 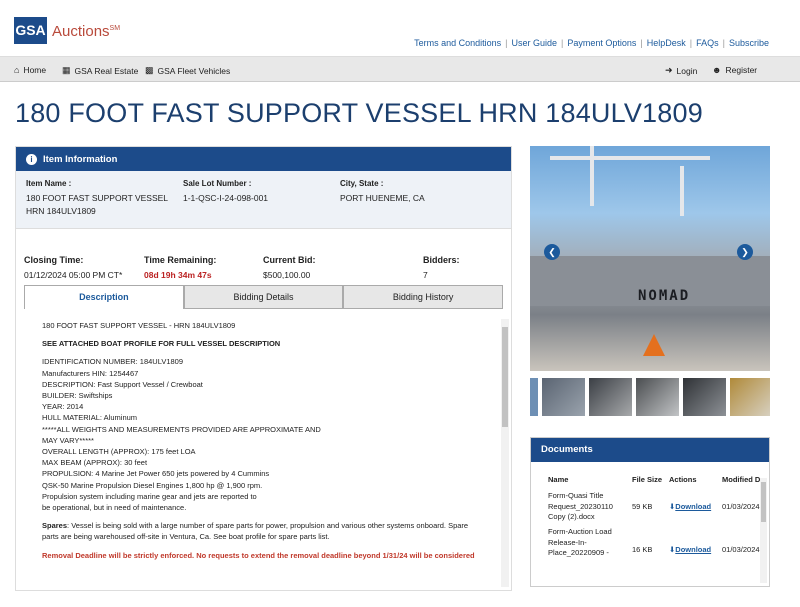 What do you see at coordinates (80, 159) in the screenshot?
I see `item-information-title: Item Information` at bounding box center [80, 159].